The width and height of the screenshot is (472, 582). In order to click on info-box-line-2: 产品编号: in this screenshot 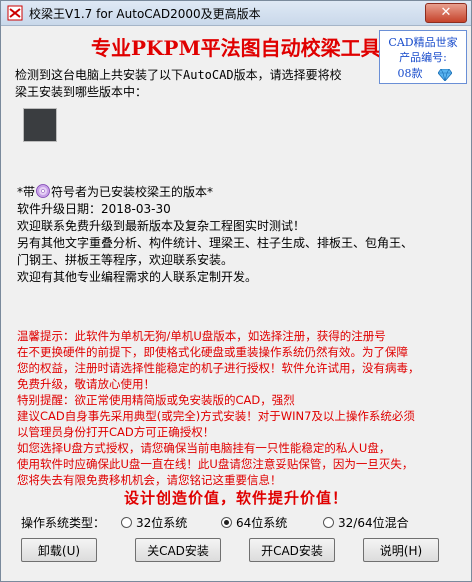, I will do `click(423, 57)`.